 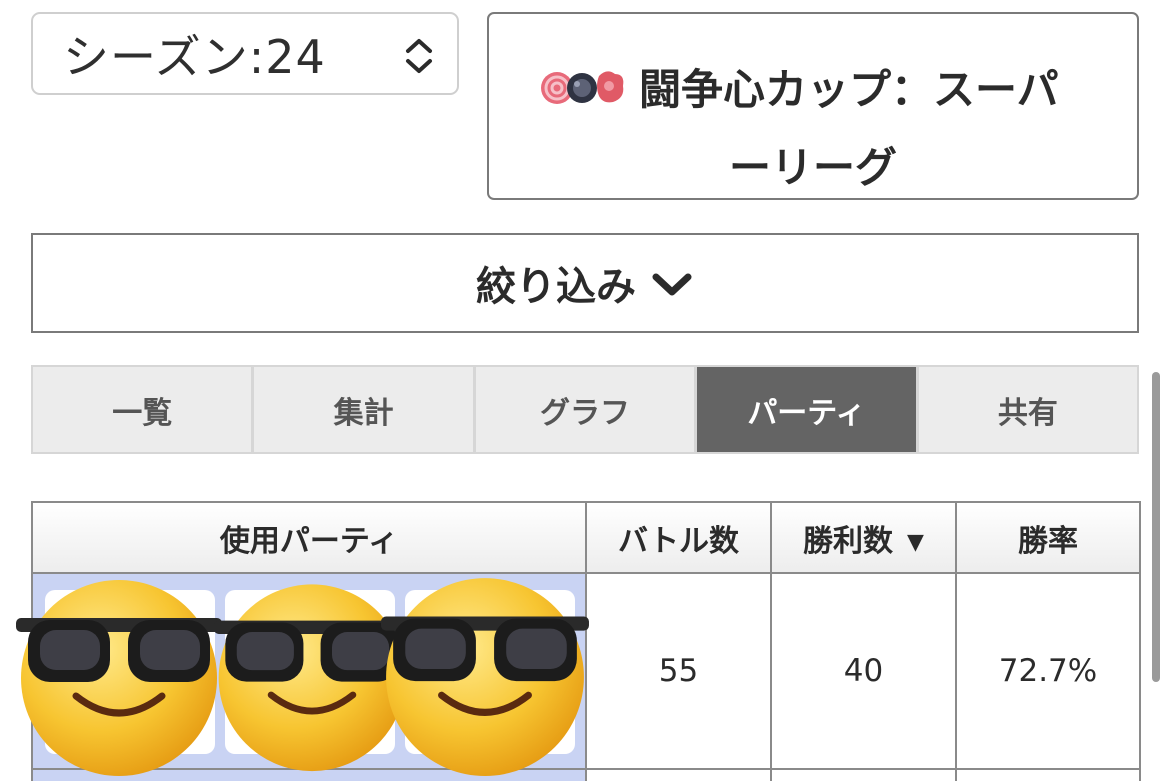 I want to click on wins-cell: 40, so click(x=863, y=671).